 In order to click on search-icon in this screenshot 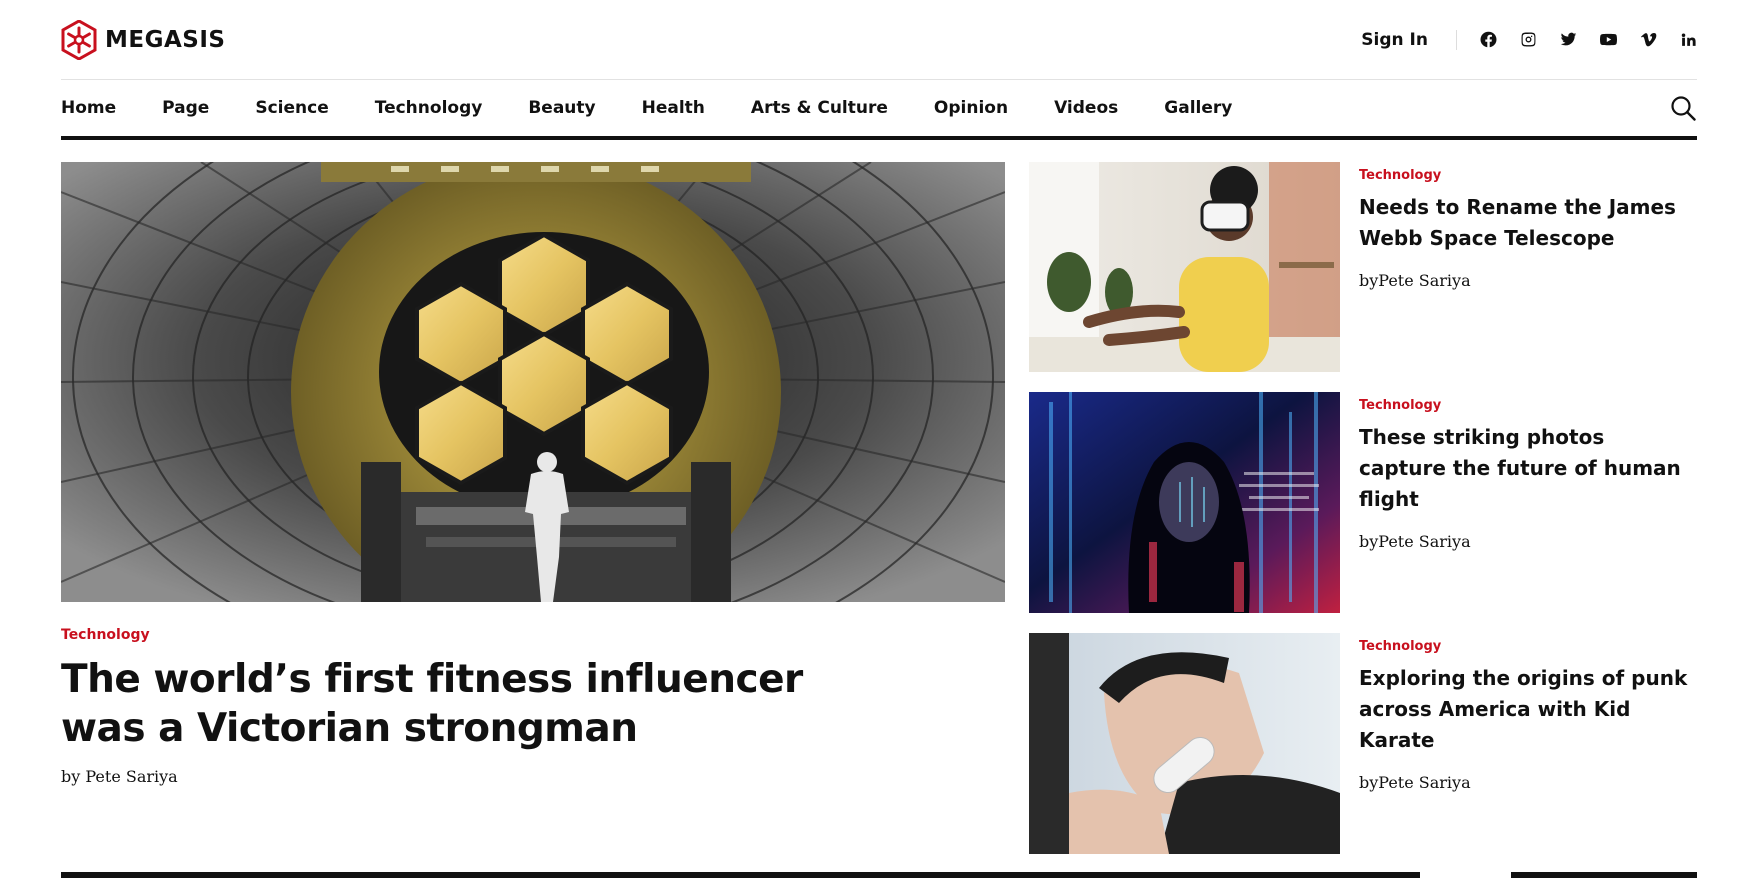, I will do `click(1683, 108)`.